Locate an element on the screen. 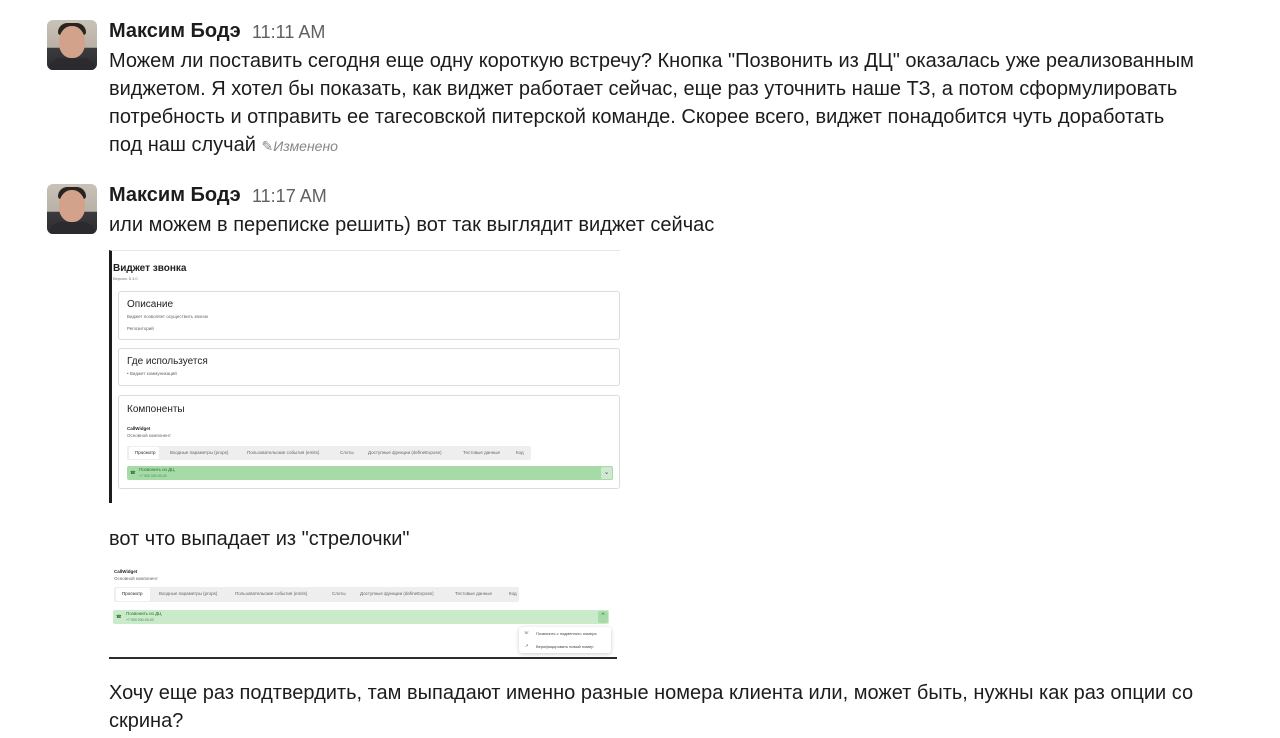  chevron-up-icon: ⌃ is located at coordinates (603, 617).